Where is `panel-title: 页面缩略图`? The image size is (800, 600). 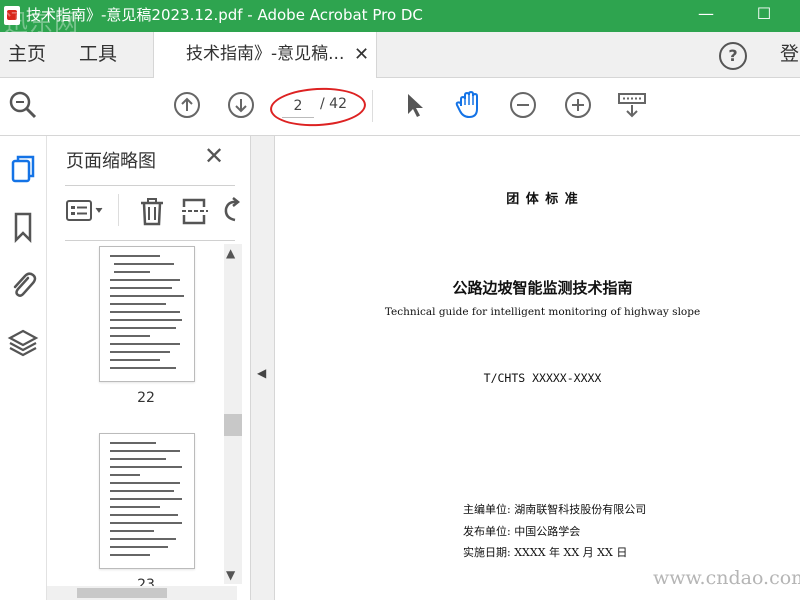 panel-title: 页面缩略图 is located at coordinates (111, 161).